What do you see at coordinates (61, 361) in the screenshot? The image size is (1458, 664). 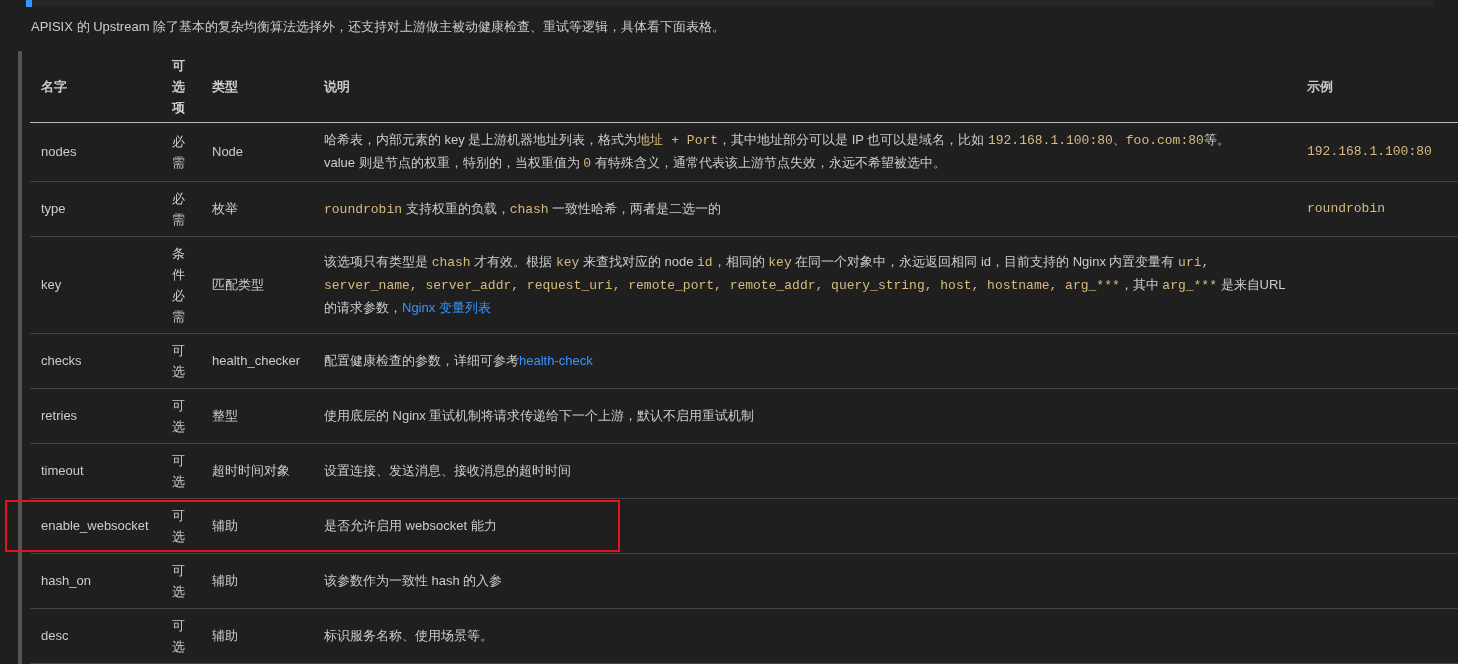 I see `name-cell-text: checks` at bounding box center [61, 361].